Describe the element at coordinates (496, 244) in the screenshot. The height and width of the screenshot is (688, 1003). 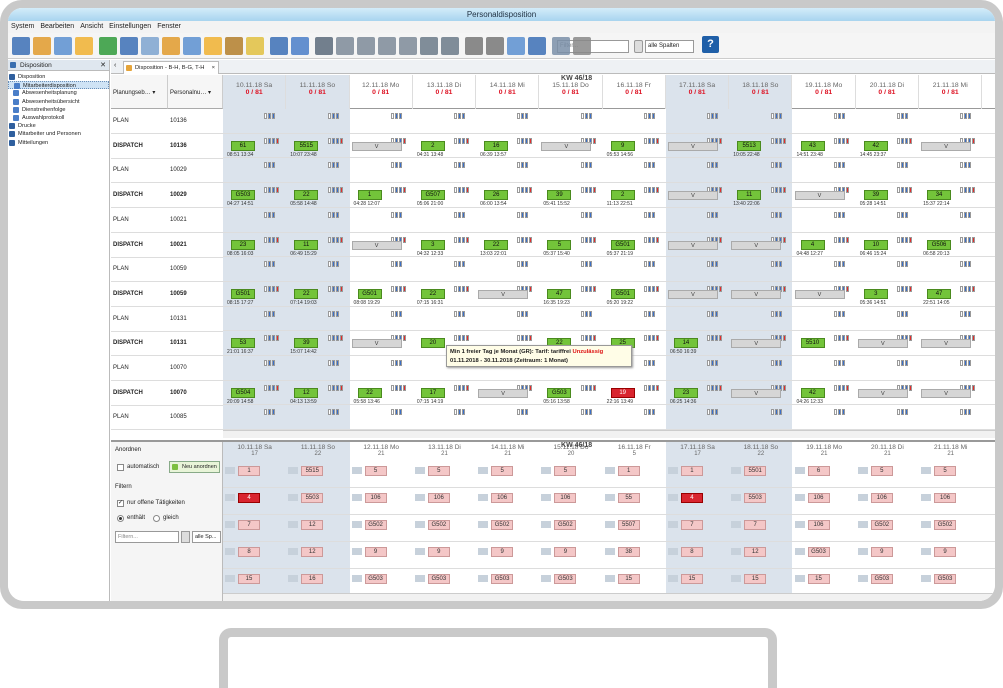
I see `shift-code: 22` at that location.